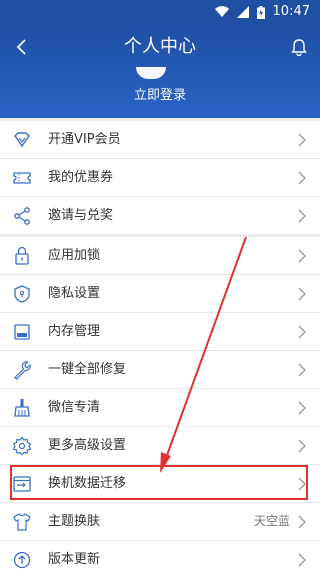 Image resolution: width=320 pixels, height=569 pixels. I want to click on menu-item-label: 应用加锁, so click(74, 255).